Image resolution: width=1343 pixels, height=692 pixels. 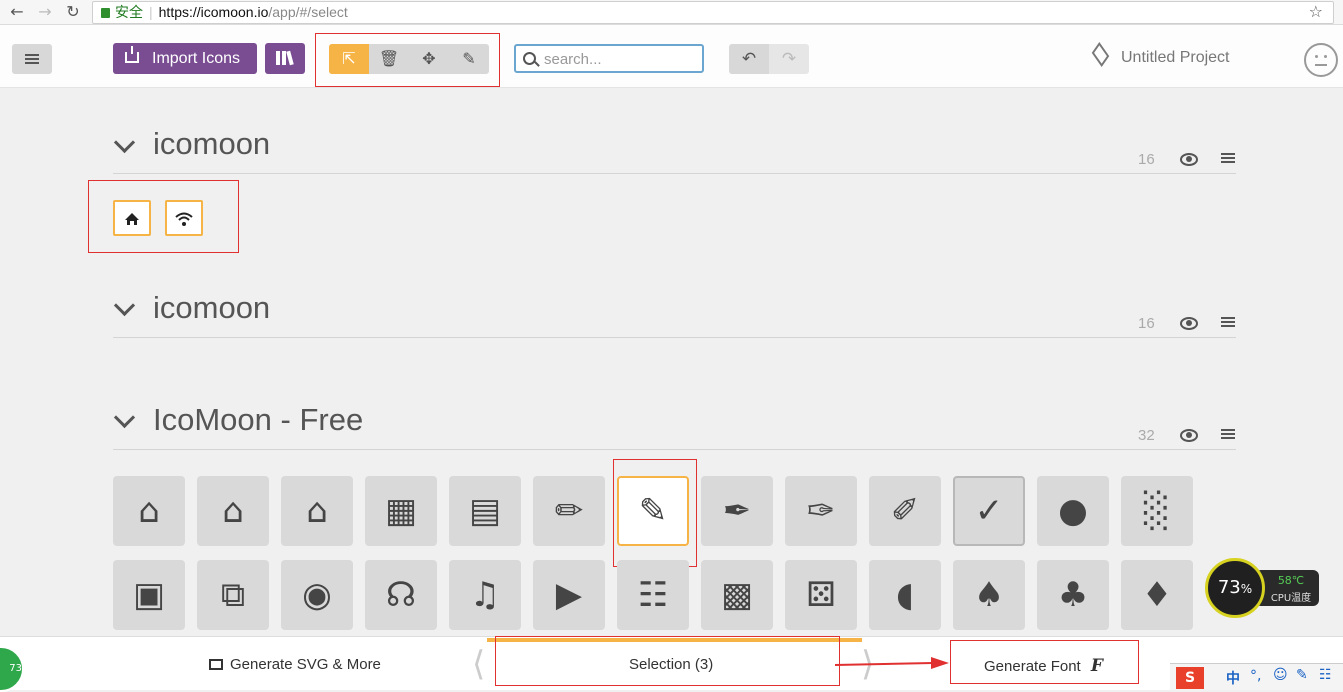 I want to click on search-input, so click(x=619, y=59).